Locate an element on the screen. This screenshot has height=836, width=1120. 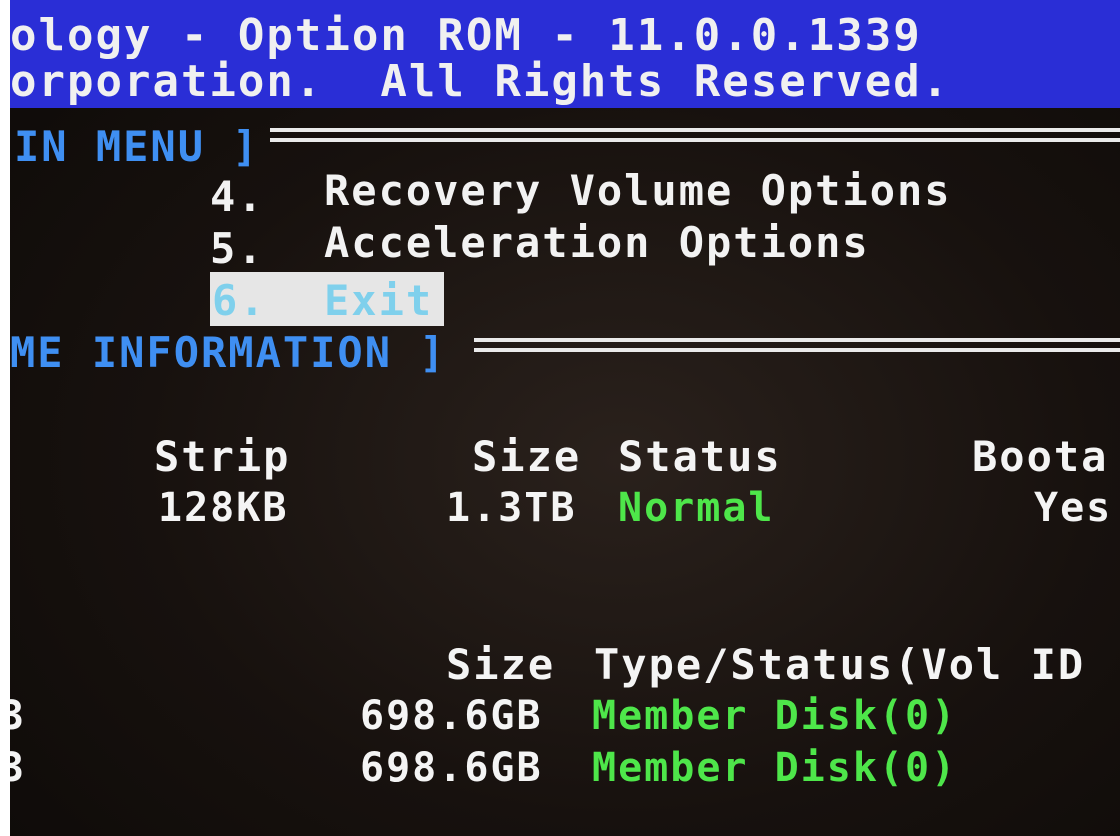
menu-item-recovery-volume-options: Recovery Volume Options is located at coordinates (638, 191).